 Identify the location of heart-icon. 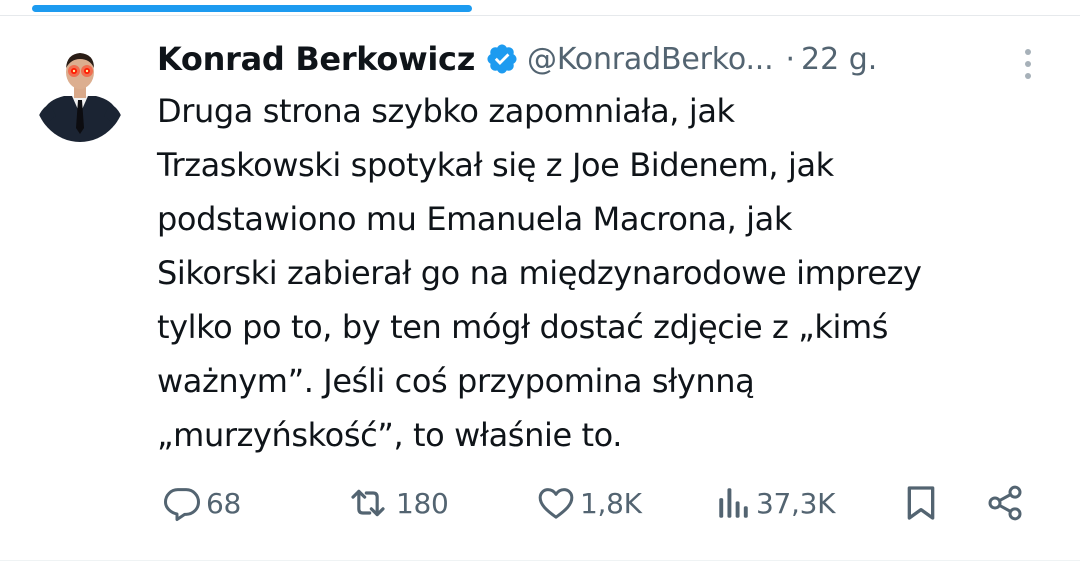
(556, 503).